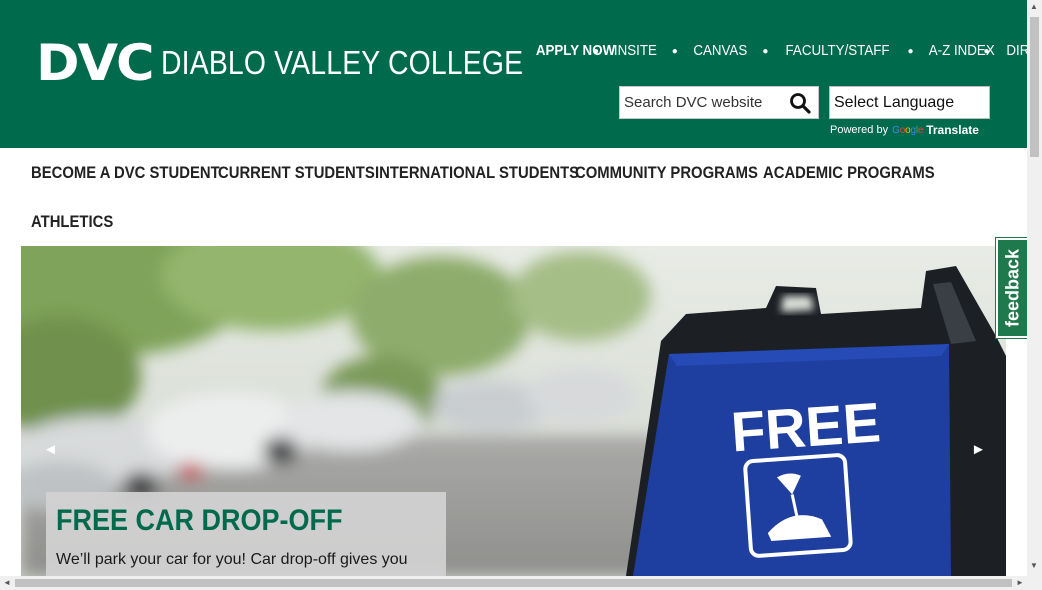  What do you see at coordinates (50, 450) in the screenshot?
I see `hero-prev-arrow: ◄` at bounding box center [50, 450].